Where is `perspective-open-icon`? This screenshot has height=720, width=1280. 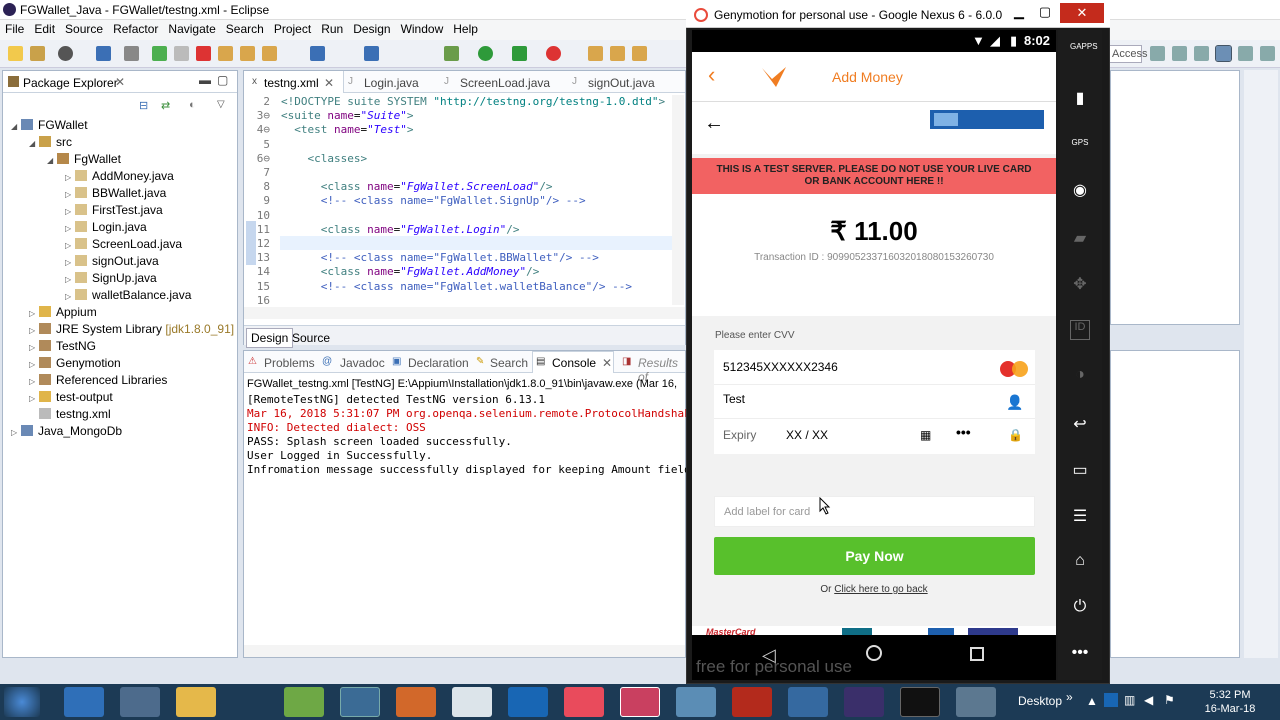
perspective-open-icon is located at coordinates (1157, 53).